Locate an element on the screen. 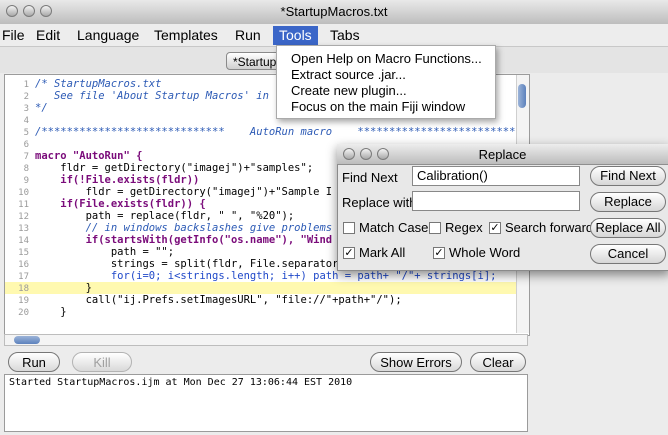  mark-all-label: Mark All is located at coordinates (382, 252).